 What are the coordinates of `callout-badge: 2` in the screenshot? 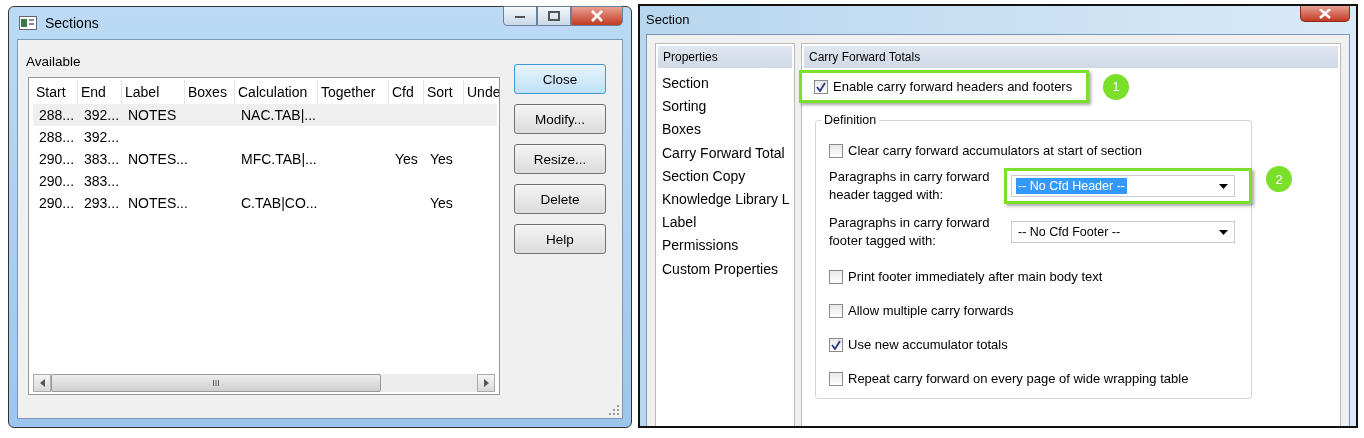 It's located at (1279, 179).